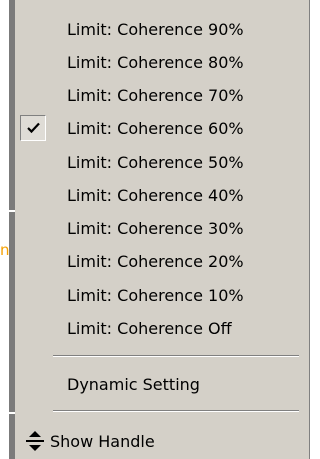 The image size is (320, 459). I want to click on menu-item-label: Limit: Coherence 30%, so click(155, 228).